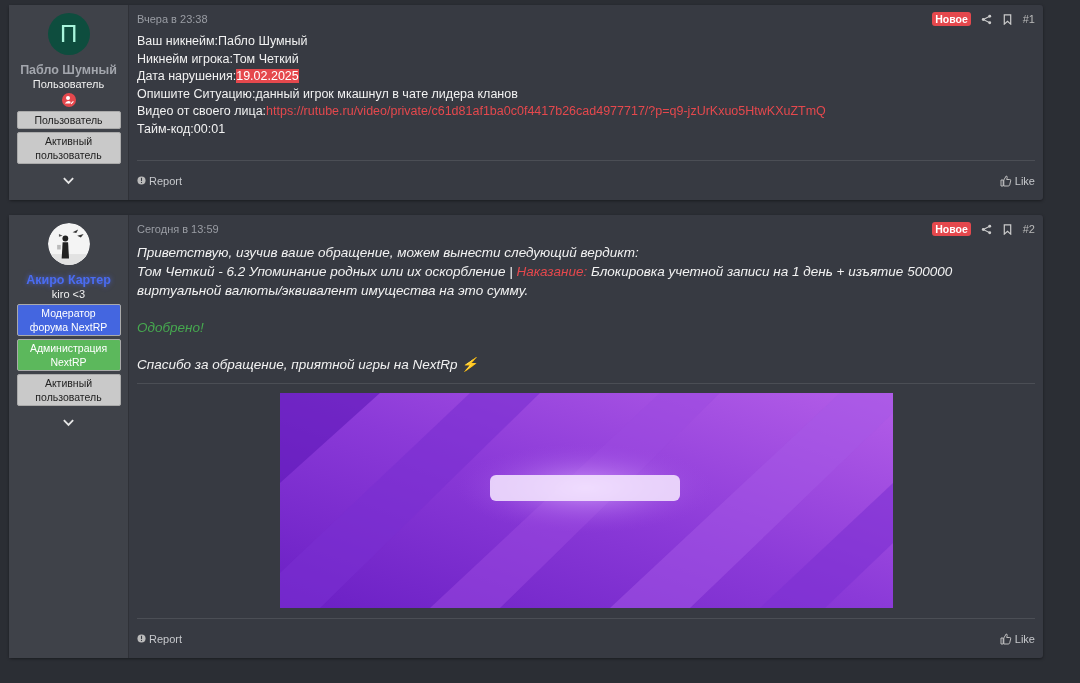  I want to click on user-title: kiro <3, so click(68, 294).